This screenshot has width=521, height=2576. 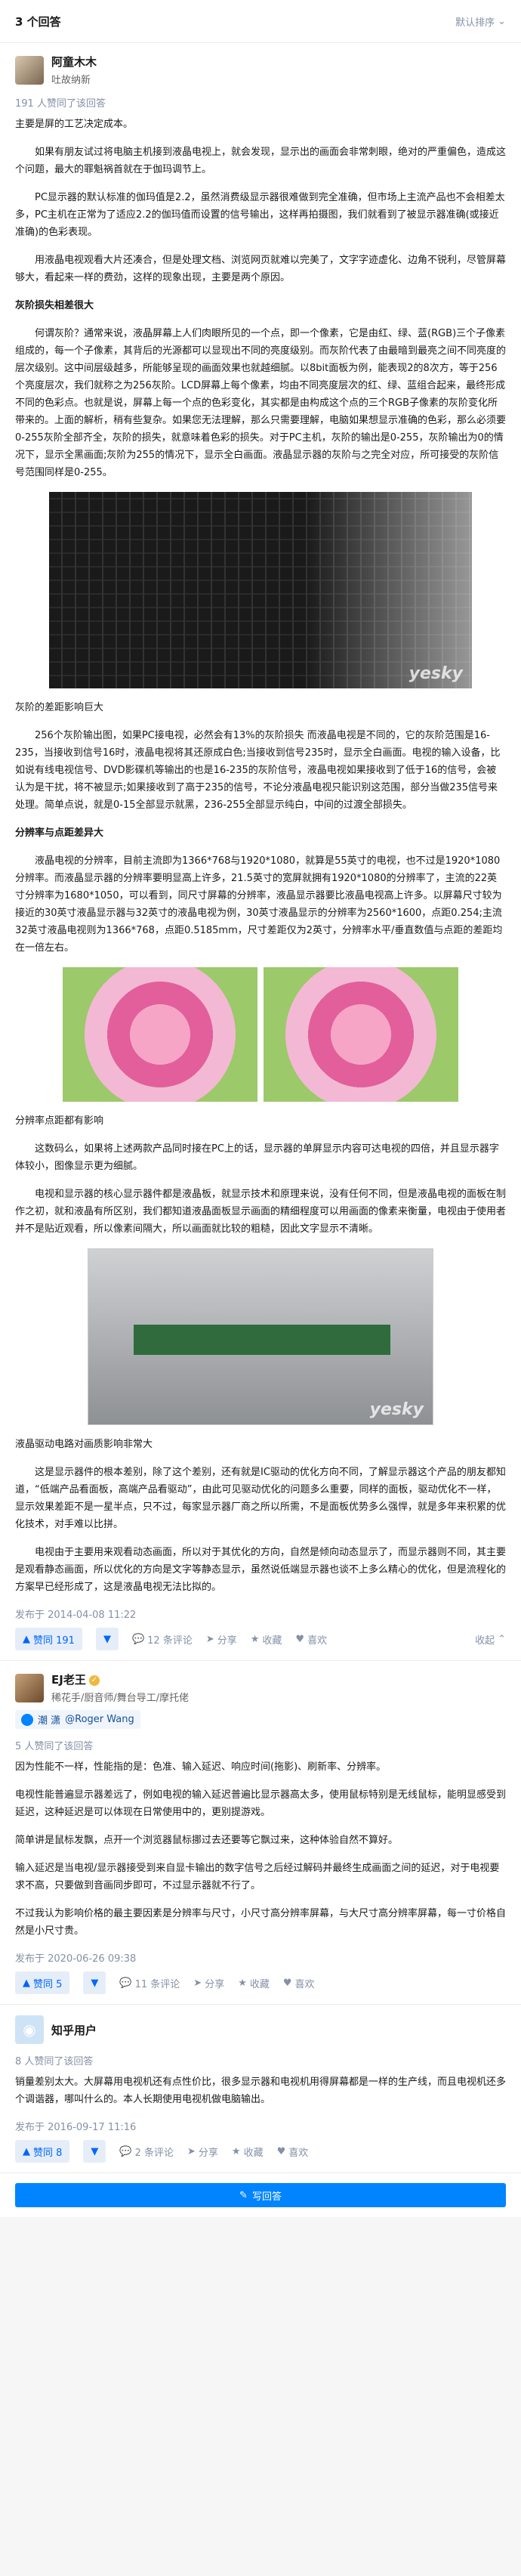 I want to click on footer: ✎ 写回答, so click(x=260, y=2195).